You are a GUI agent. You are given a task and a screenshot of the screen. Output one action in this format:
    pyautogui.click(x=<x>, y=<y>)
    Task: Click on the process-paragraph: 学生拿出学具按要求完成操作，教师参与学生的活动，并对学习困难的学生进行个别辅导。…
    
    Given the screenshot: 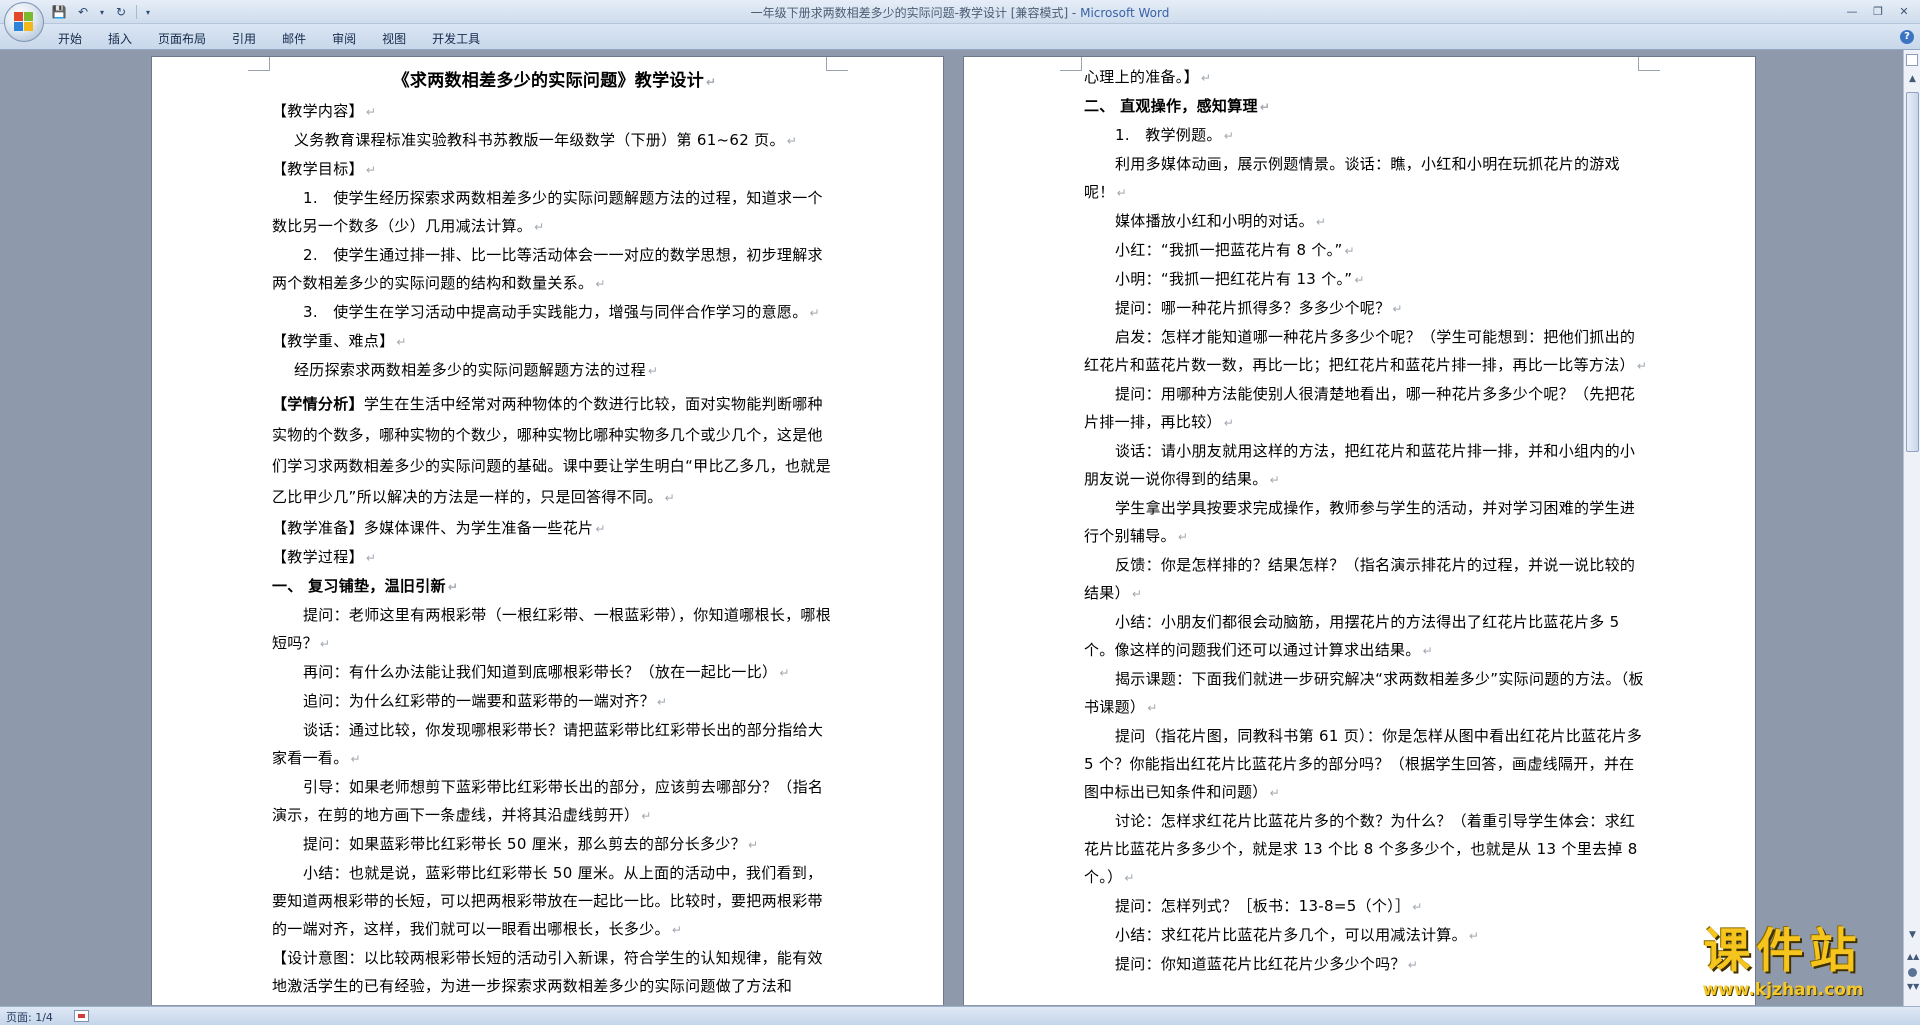 What is the action you would take?
    pyautogui.click(x=1360, y=522)
    